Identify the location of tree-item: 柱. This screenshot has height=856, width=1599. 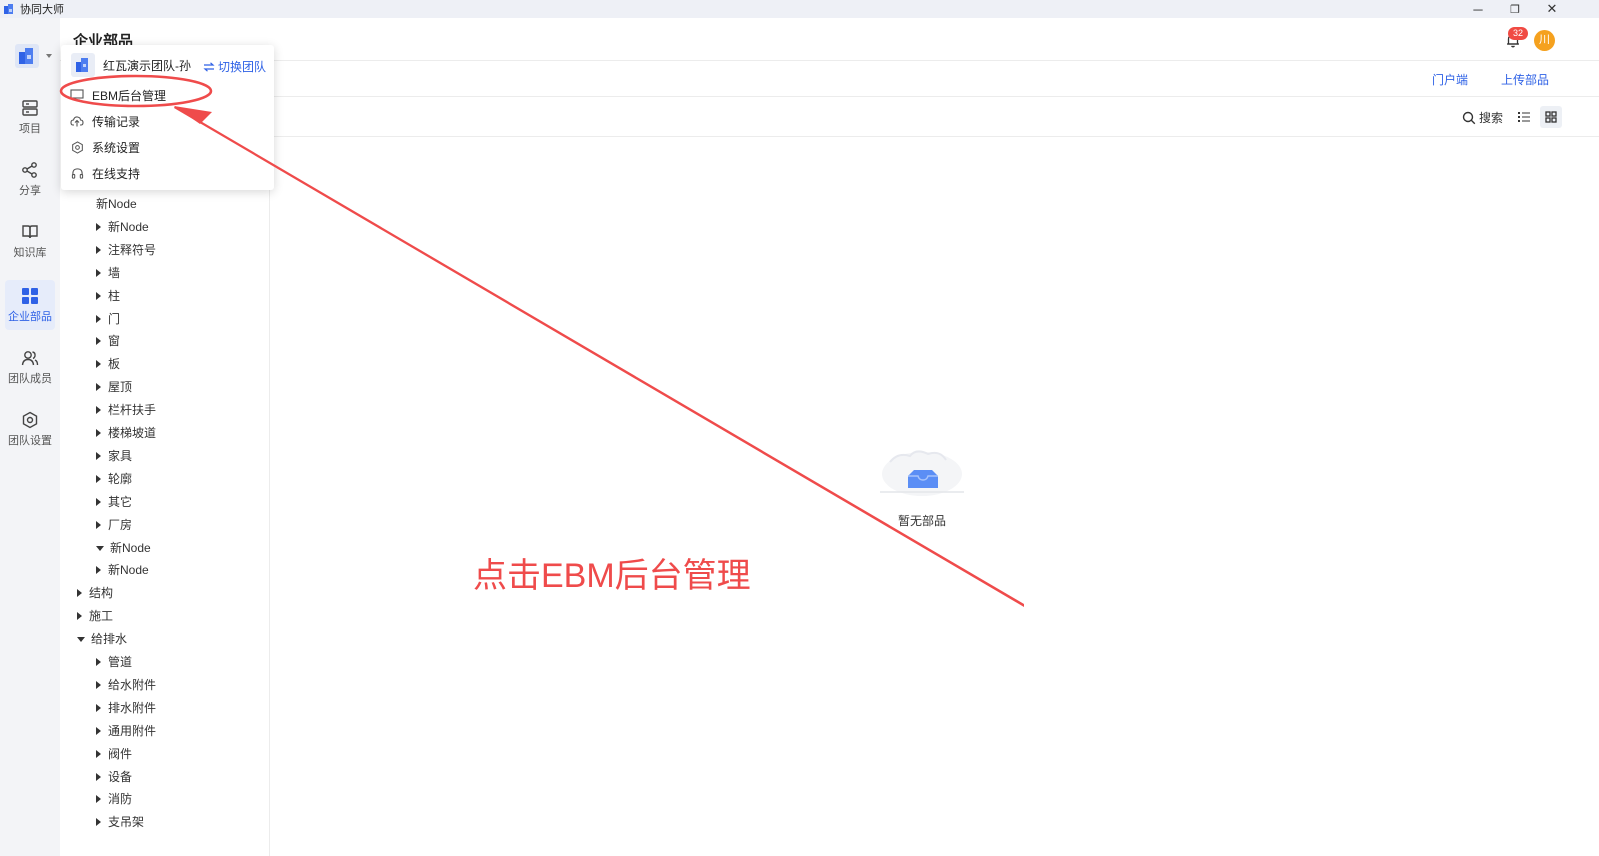
(108, 296).